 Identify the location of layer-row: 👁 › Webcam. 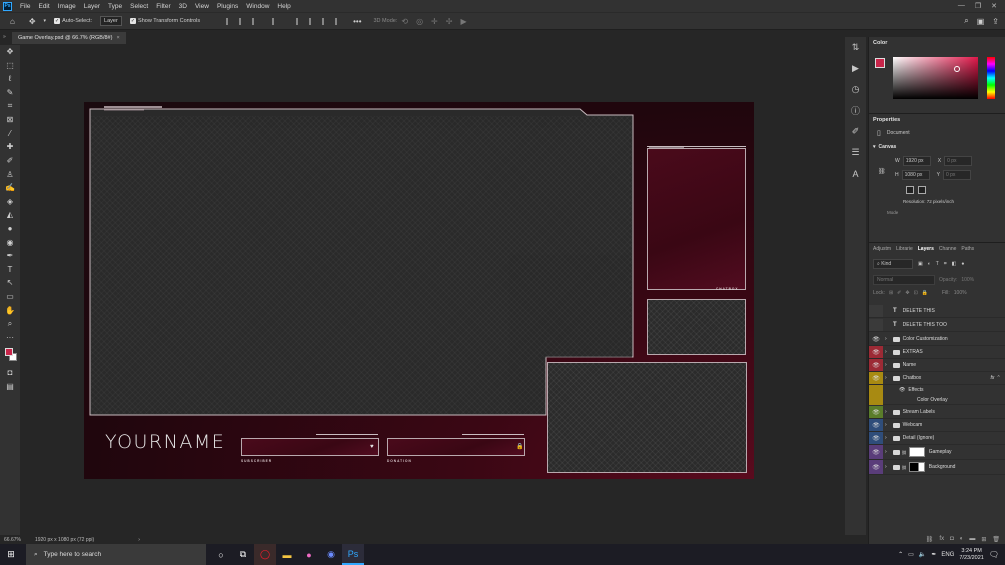
(937, 425).